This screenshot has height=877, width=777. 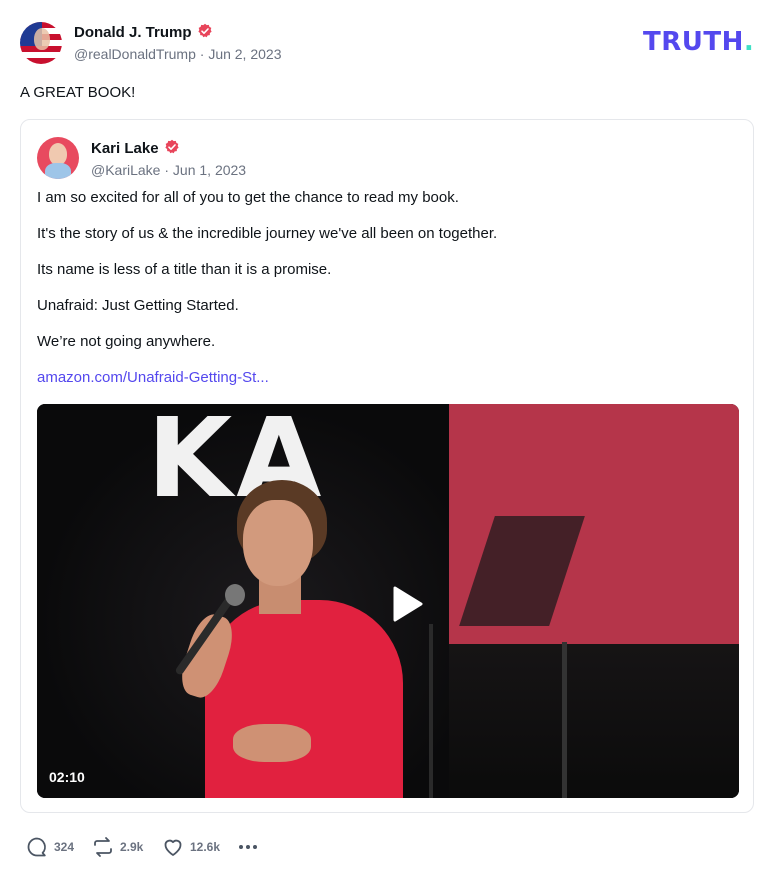 What do you see at coordinates (125, 148) in the screenshot?
I see `quoted-author-name: Kari Lake` at bounding box center [125, 148].